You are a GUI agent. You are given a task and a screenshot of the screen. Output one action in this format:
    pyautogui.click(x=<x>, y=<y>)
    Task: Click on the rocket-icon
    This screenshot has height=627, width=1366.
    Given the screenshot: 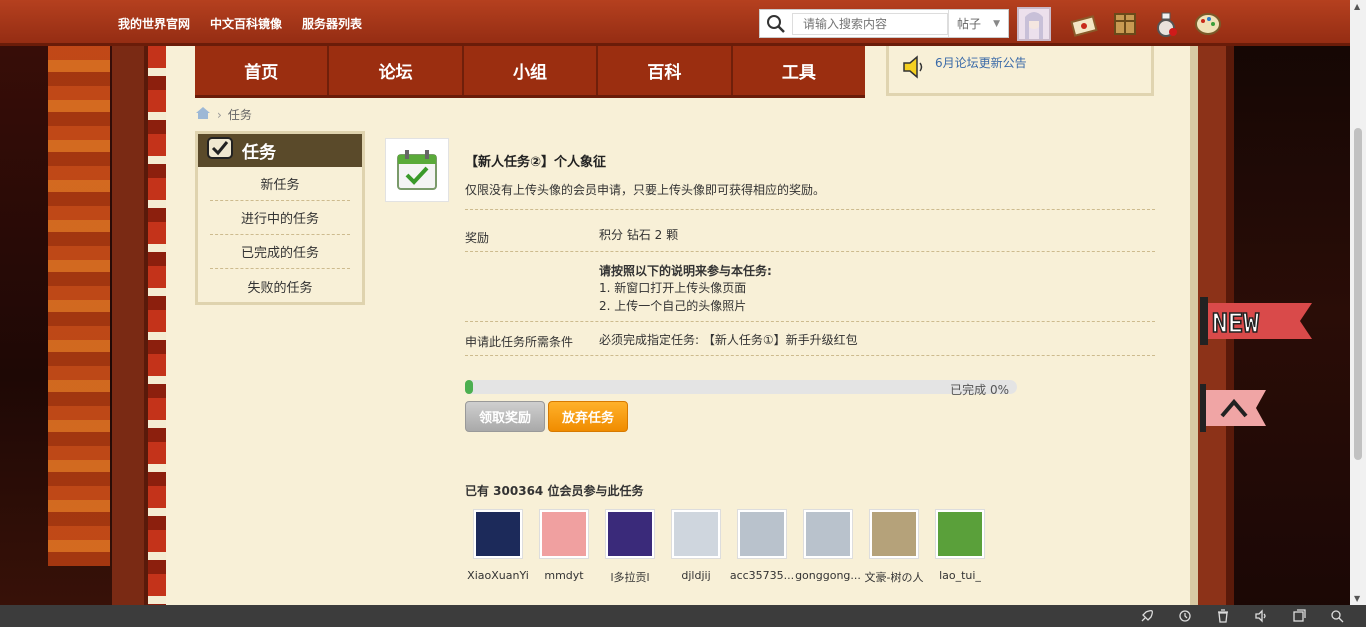 What is the action you would take?
    pyautogui.click(x=1147, y=616)
    